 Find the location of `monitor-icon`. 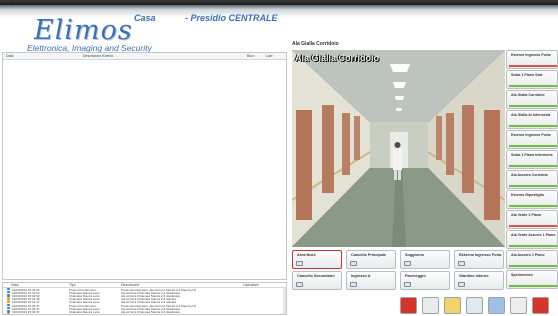

monitor-icon is located at coordinates (496, 305).